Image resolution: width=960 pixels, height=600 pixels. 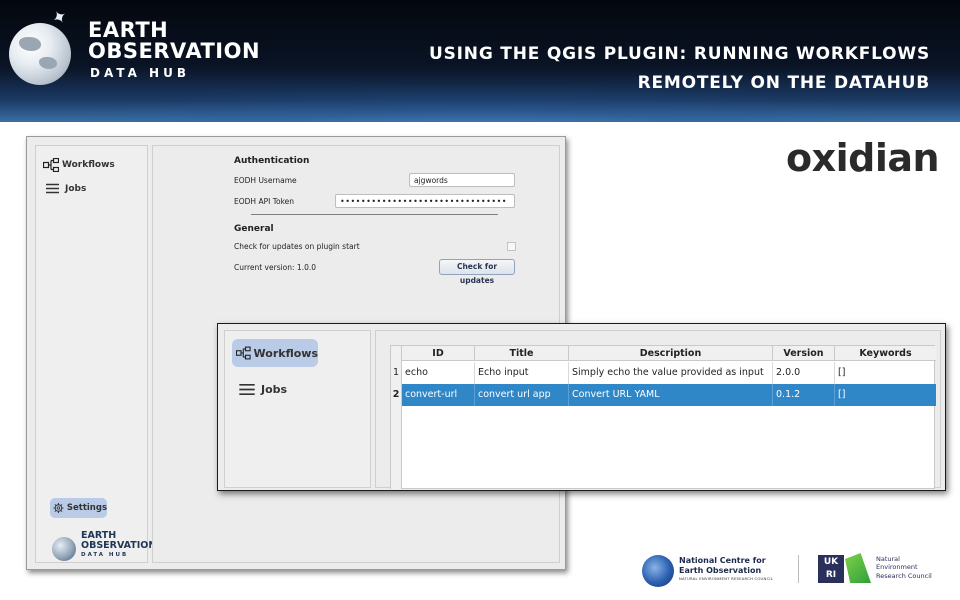 I want to click on slide-title-line1: USING THE QGIS PLUGIN: RUNNING WORKFLOWS, so click(x=679, y=54).